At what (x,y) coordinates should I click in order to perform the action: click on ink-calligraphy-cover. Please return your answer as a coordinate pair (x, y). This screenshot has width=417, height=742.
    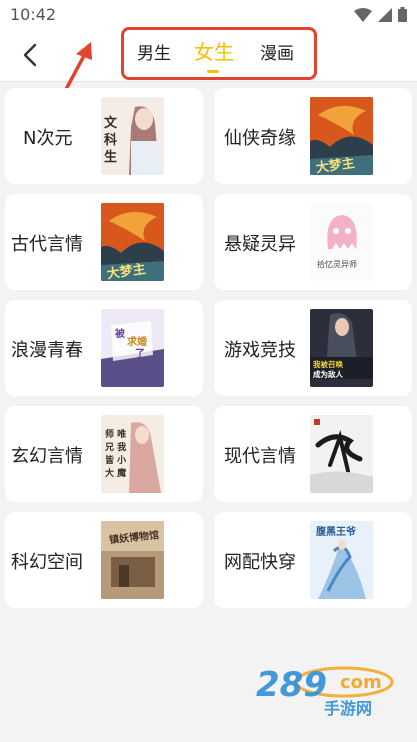
    Looking at the image, I should click on (341, 454).